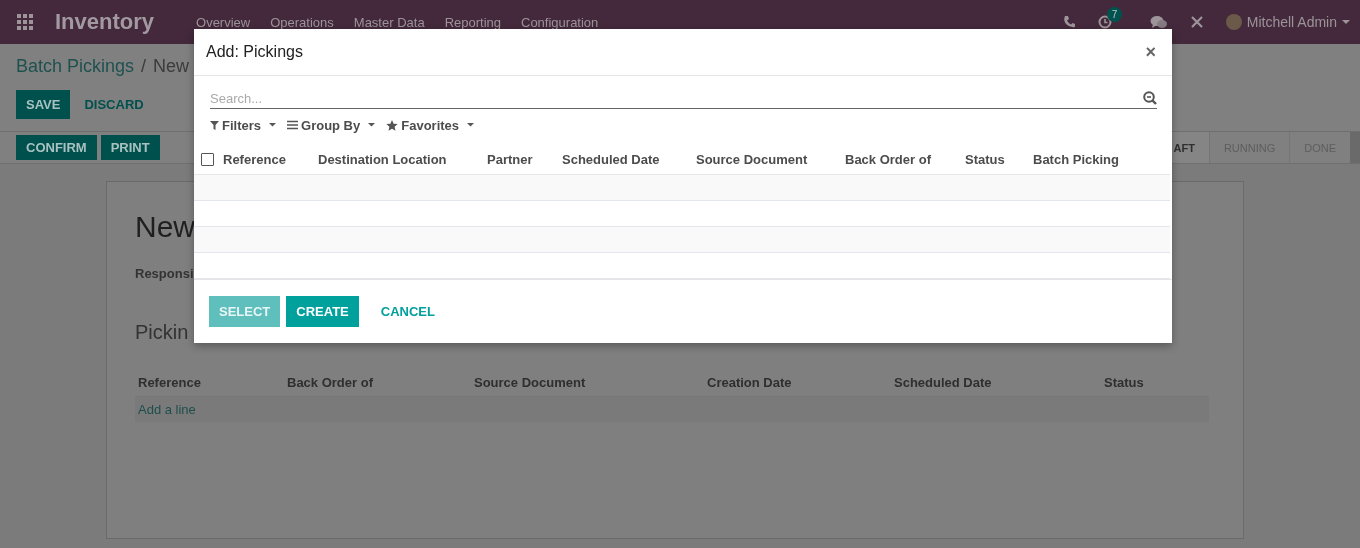 Image resolution: width=1360 pixels, height=548 pixels. Describe the element at coordinates (530, 383) in the screenshot. I see `column-header: Source Document` at that location.